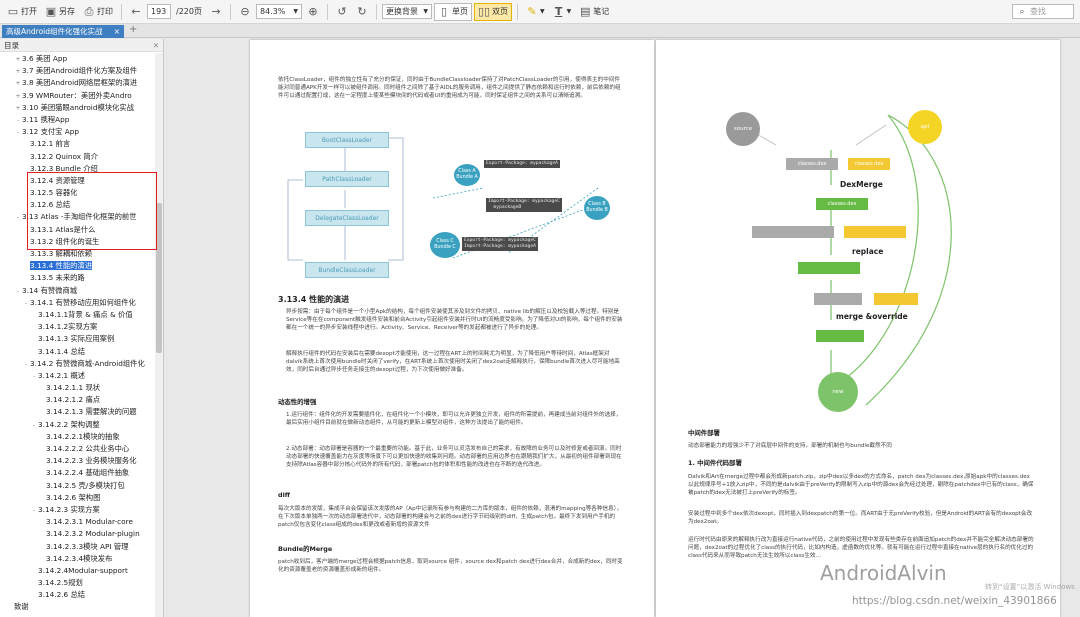 Image resolution: width=1080 pixels, height=617 pixels. Describe the element at coordinates (83, 570) in the screenshot. I see `toc-item-label: 3.14.2.4Modular-support` at that location.